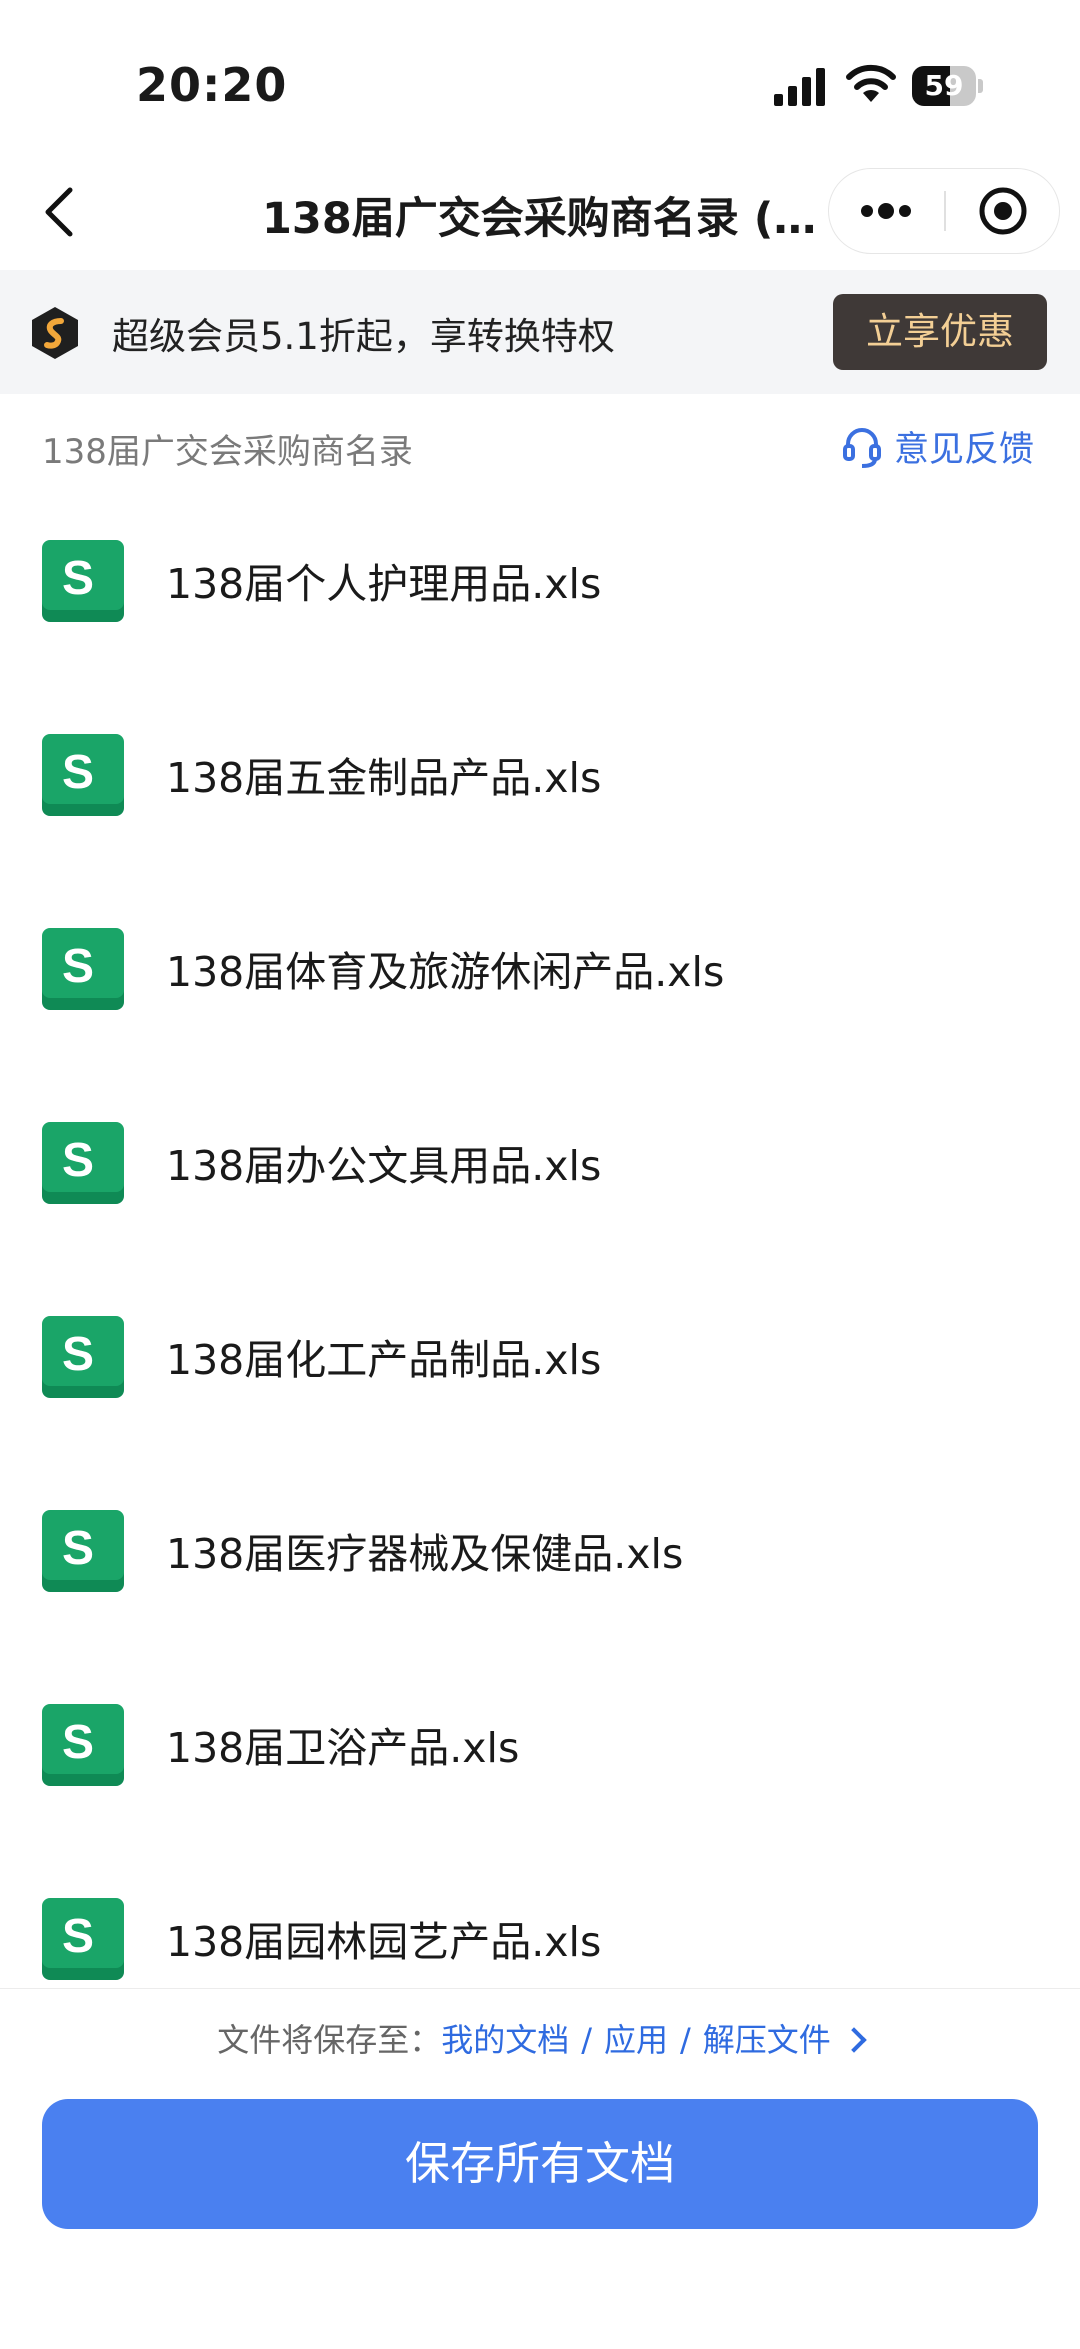 The width and height of the screenshot is (1080, 2349). Describe the element at coordinates (540, 1005) in the screenshot. I see `file-list-item: S 138届体育及旅游休闲产品.xls` at that location.